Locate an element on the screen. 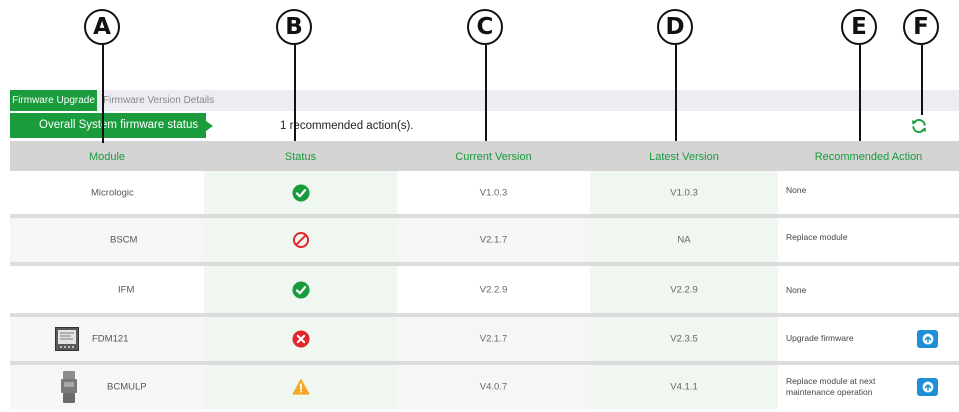 This screenshot has height=412, width=959. callout-f: F is located at coordinates (921, 27).